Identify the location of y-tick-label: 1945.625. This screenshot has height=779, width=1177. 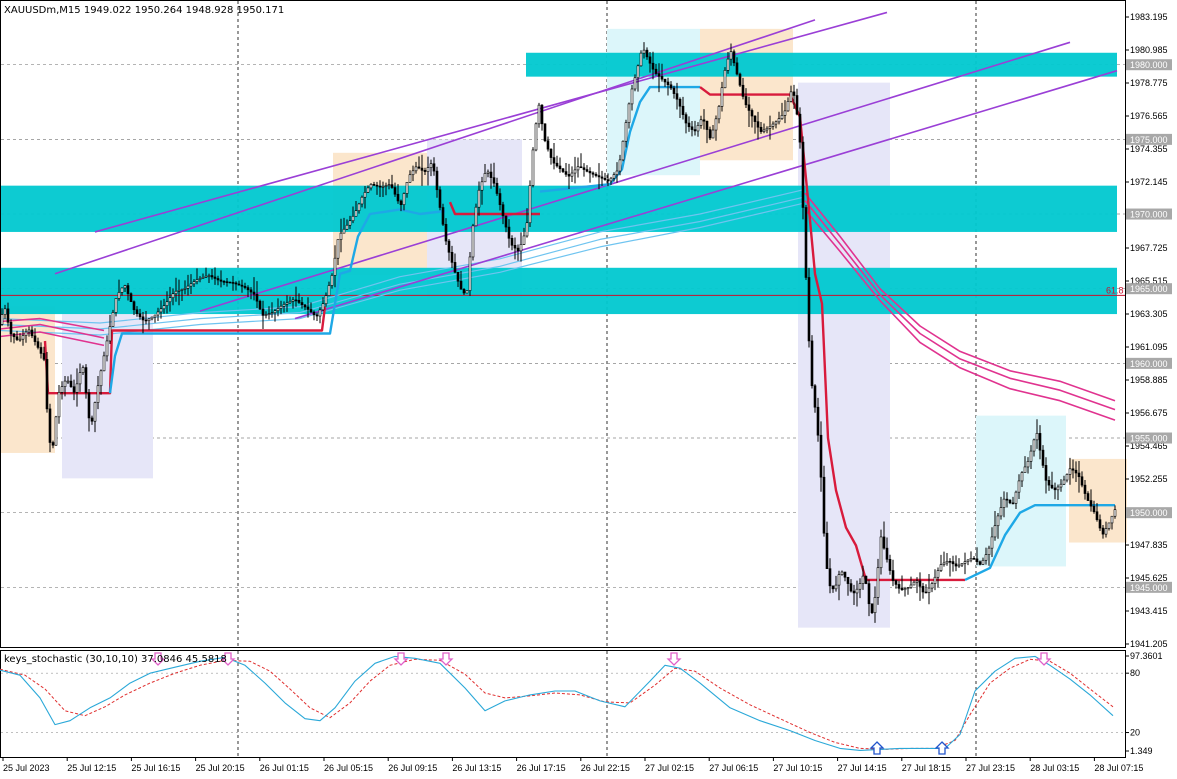
(1149, 578).